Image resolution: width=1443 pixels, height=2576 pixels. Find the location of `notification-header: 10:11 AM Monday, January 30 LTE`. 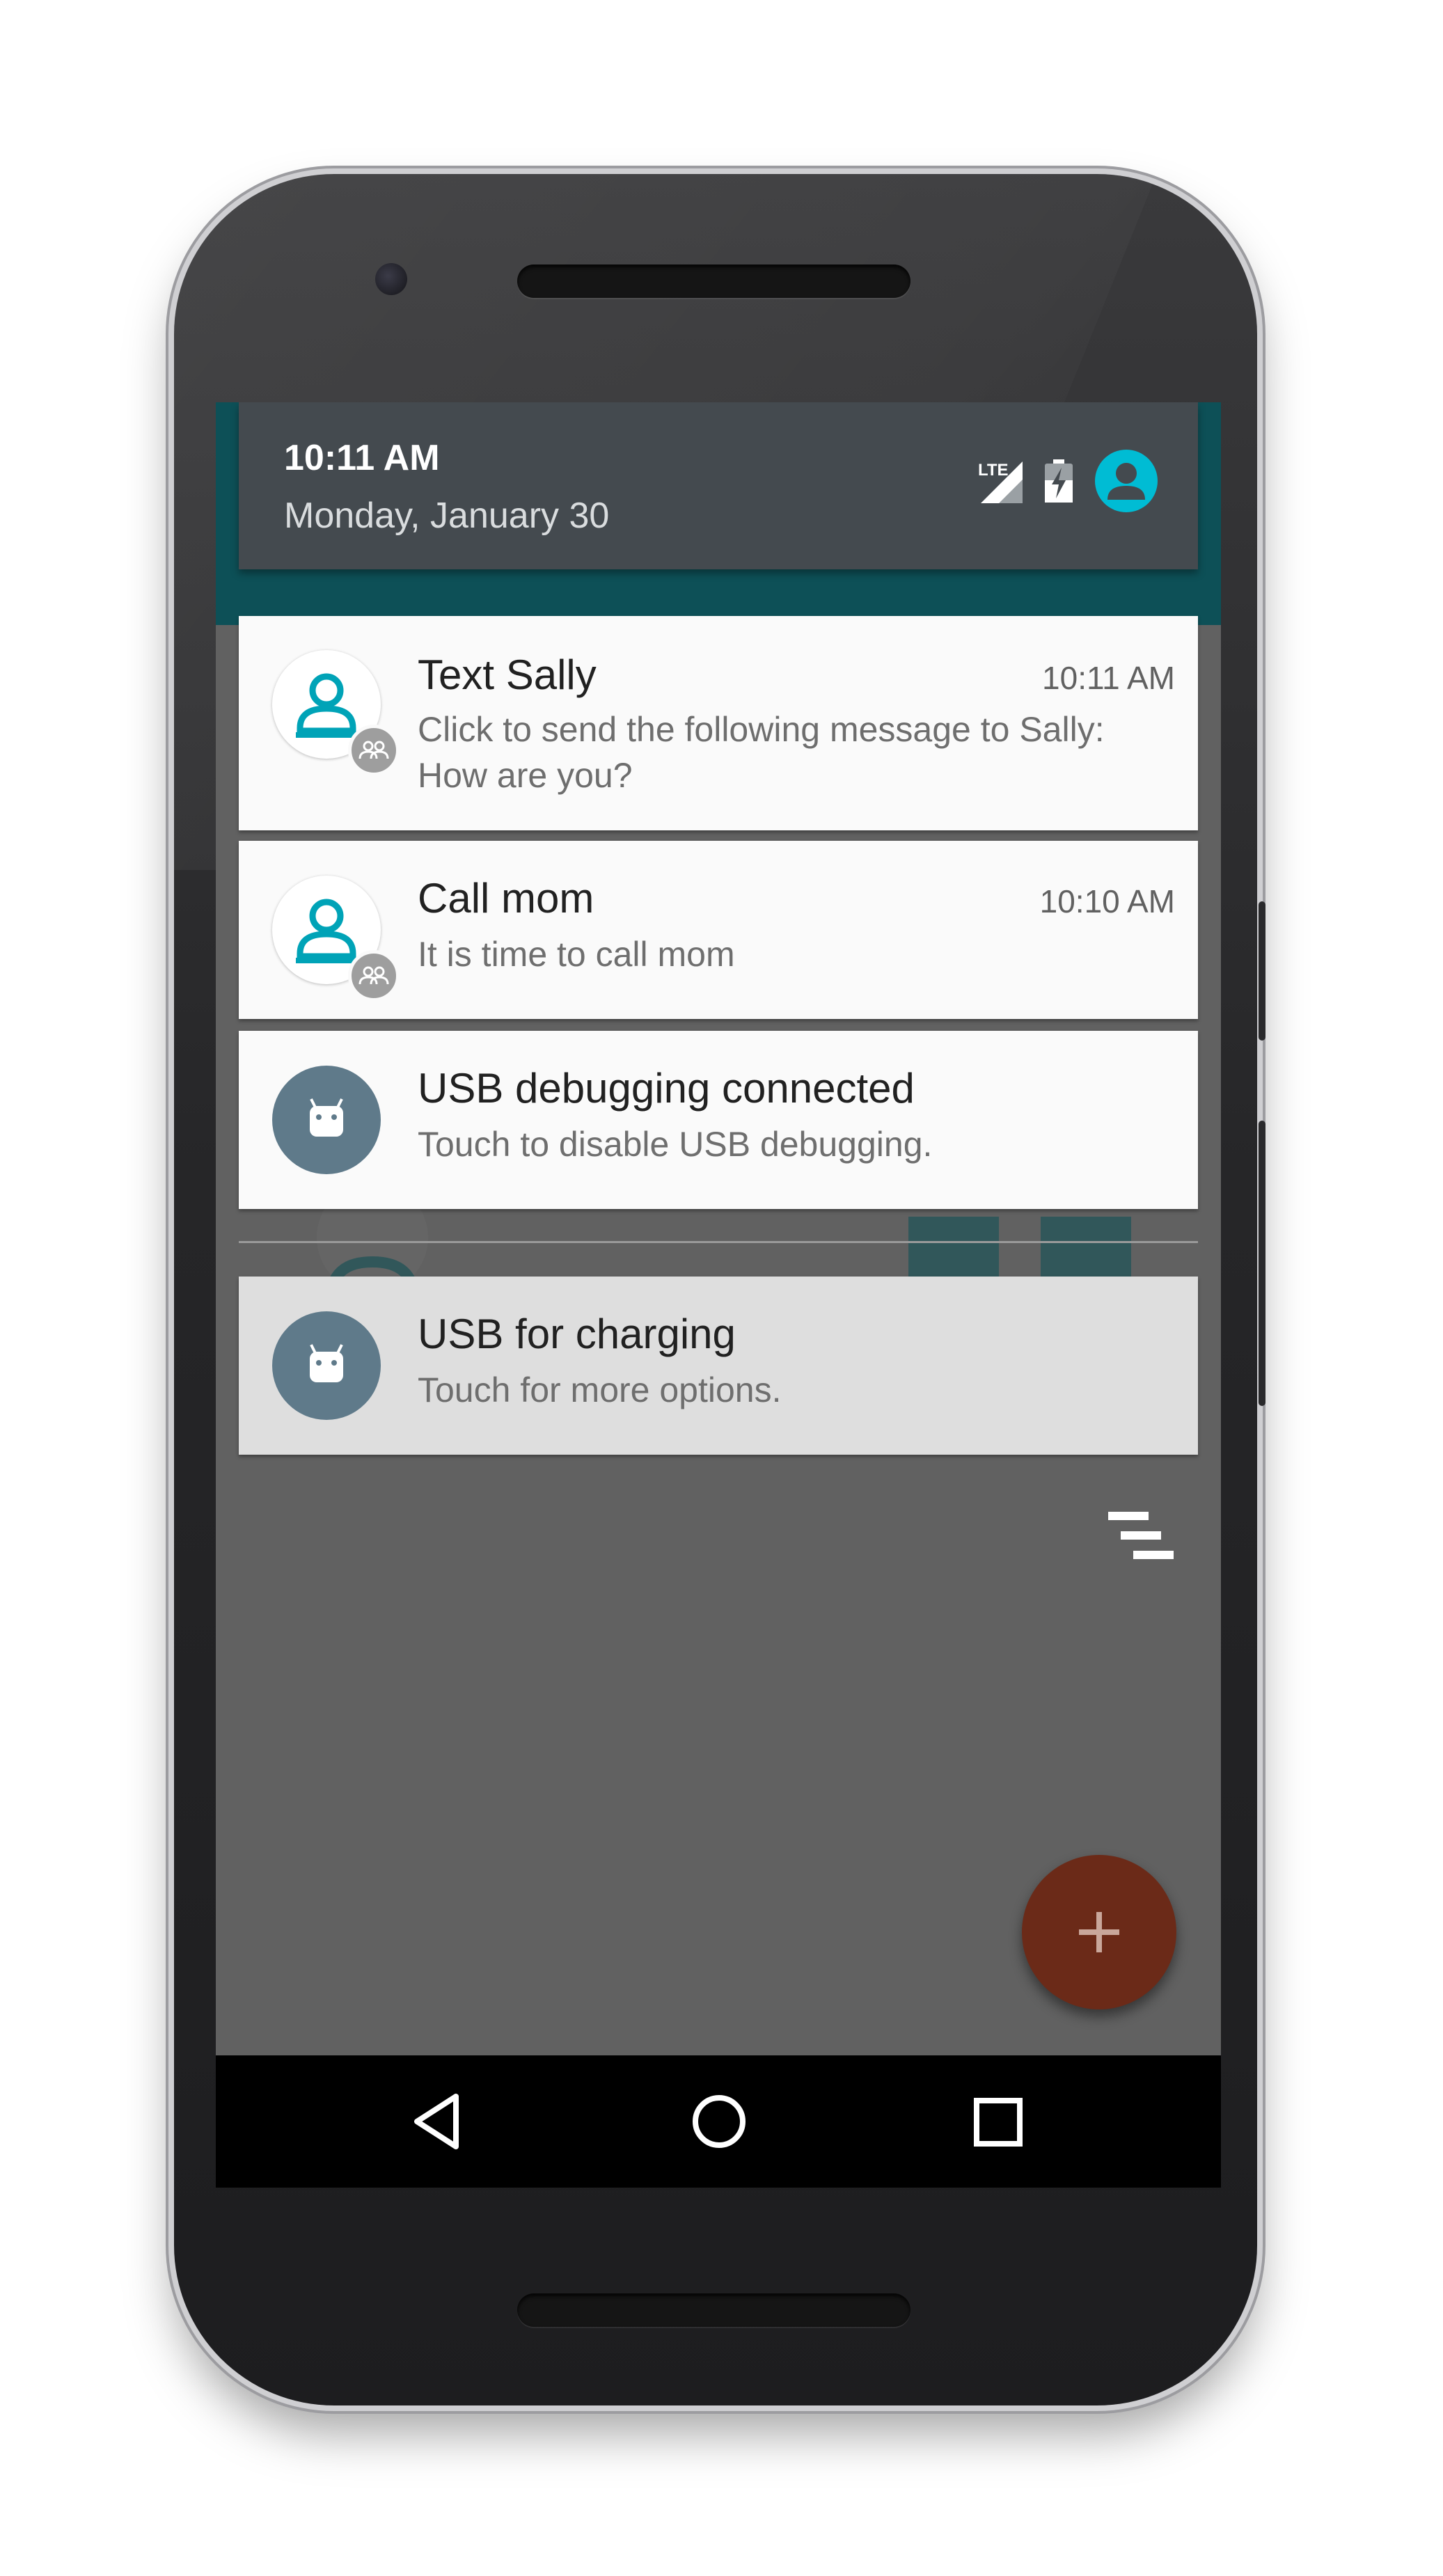

notification-header: 10:11 AM Monday, January 30 LTE is located at coordinates (718, 485).